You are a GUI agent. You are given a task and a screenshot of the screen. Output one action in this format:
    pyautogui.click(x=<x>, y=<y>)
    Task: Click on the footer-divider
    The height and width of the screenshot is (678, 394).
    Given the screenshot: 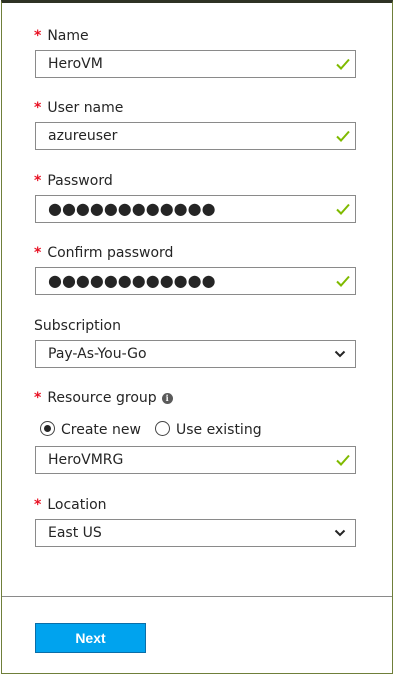 What is the action you would take?
    pyautogui.click(x=197, y=596)
    